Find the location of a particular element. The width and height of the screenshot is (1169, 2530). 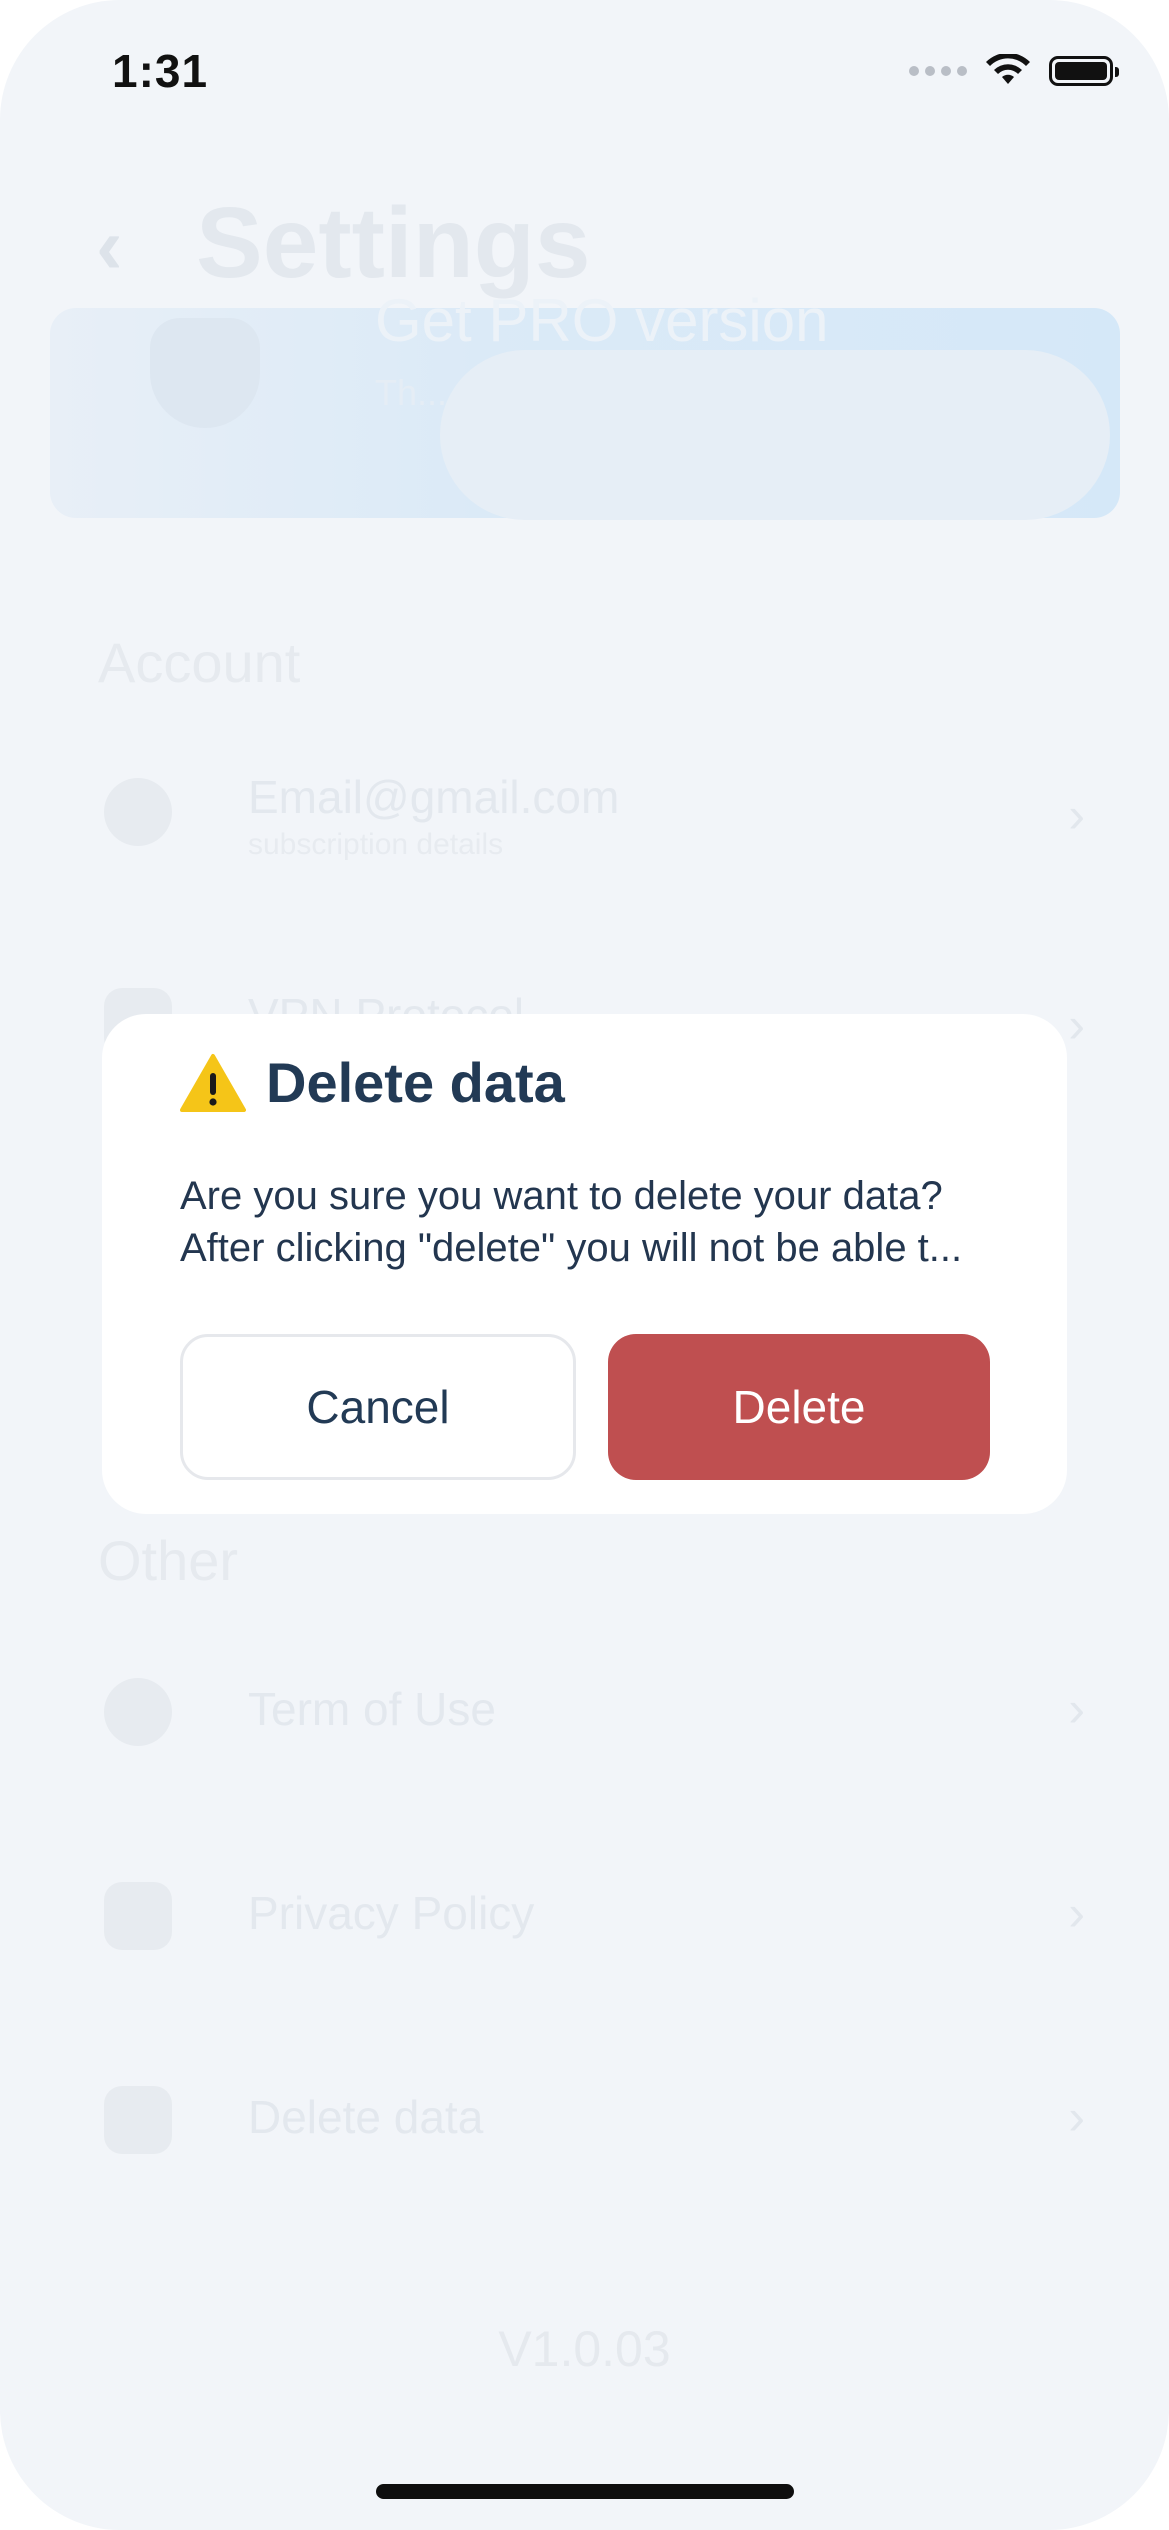

home-indicator is located at coordinates (585, 2491).